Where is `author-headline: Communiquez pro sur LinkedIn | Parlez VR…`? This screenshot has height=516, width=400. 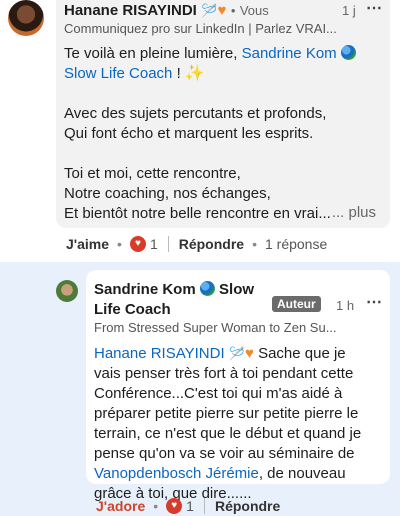 author-headline: Communiquez pro sur LinkedIn | Parlez VR… is located at coordinates (200, 28).